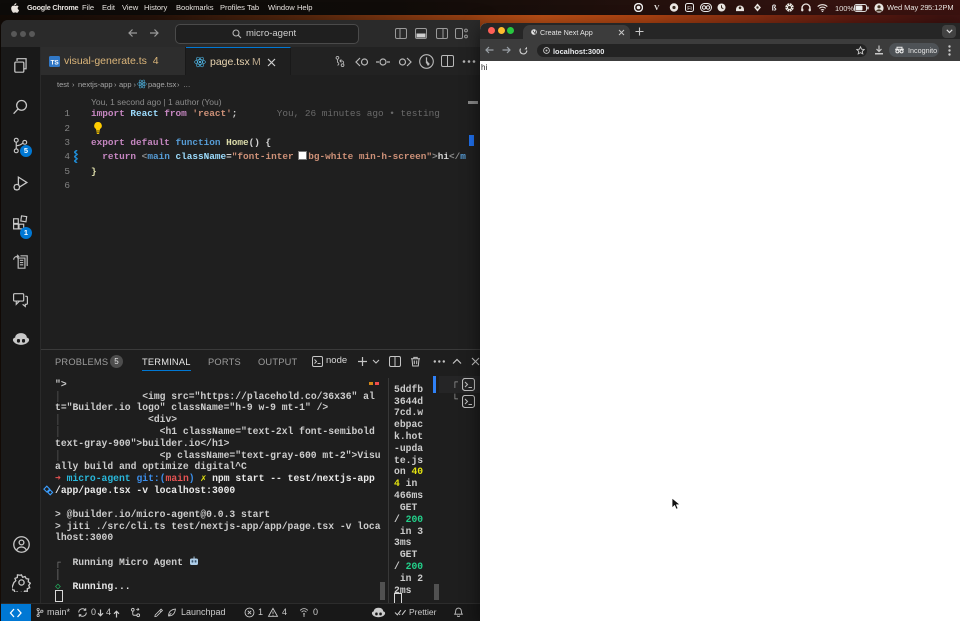 The image size is (960, 621). I want to click on svg-text: ß, so click(774, 8).